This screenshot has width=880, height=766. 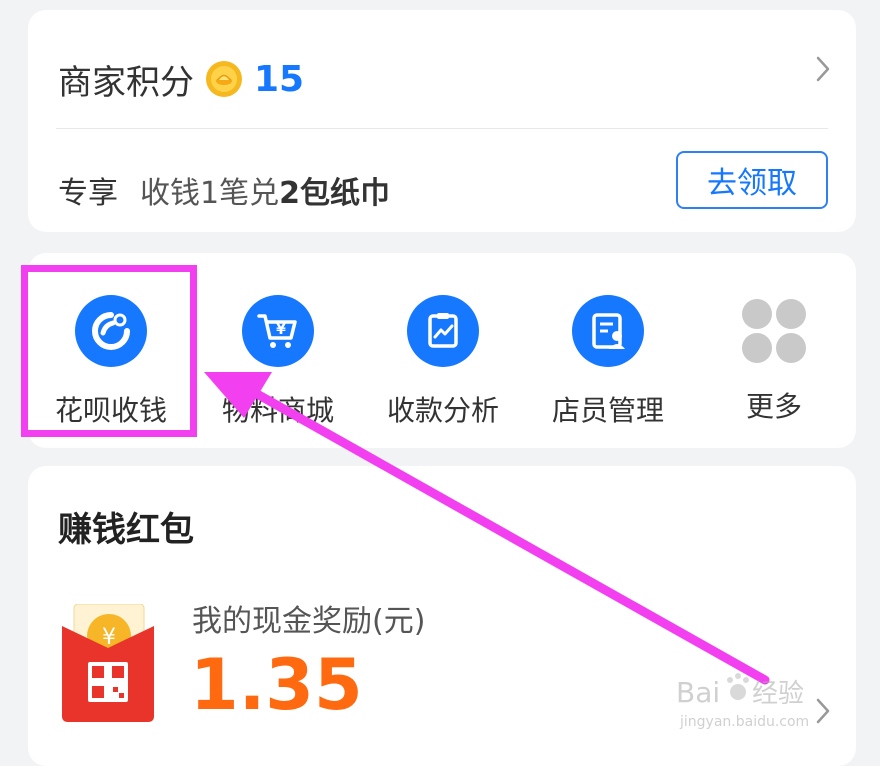 What do you see at coordinates (738, 686) in the screenshot?
I see `paw-icon` at bounding box center [738, 686].